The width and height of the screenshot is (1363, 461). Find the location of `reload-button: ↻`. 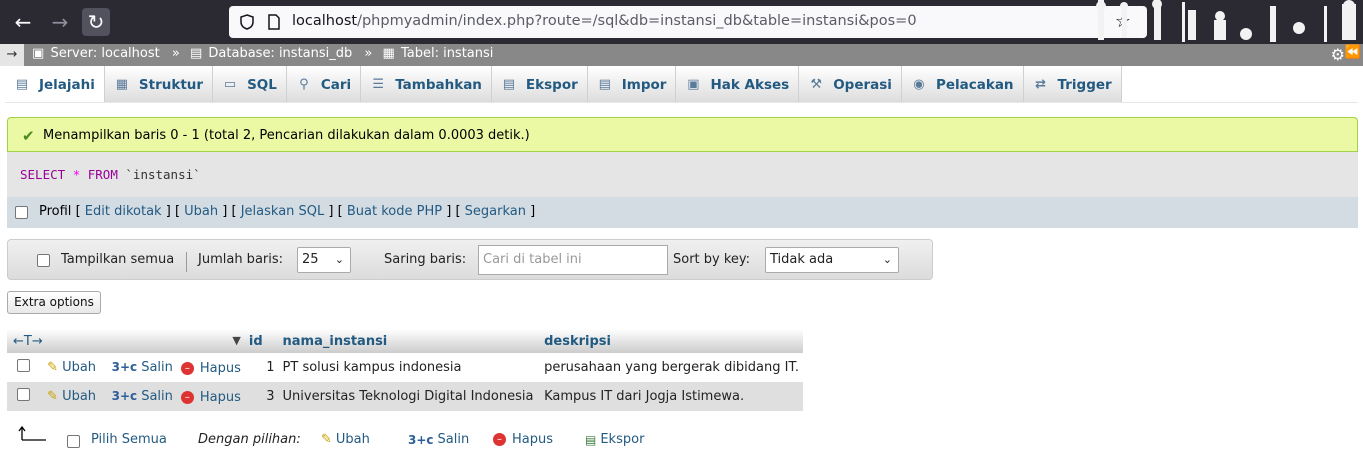

reload-button: ↻ is located at coordinates (96, 22).